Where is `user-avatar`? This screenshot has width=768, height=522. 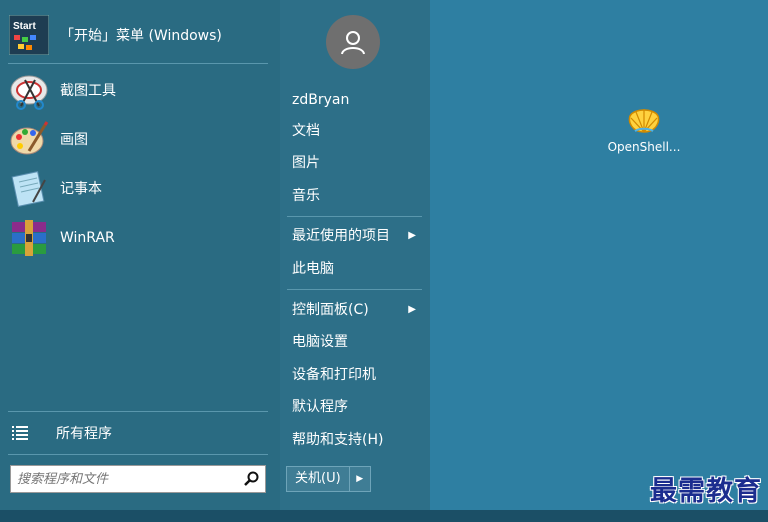 user-avatar is located at coordinates (353, 42).